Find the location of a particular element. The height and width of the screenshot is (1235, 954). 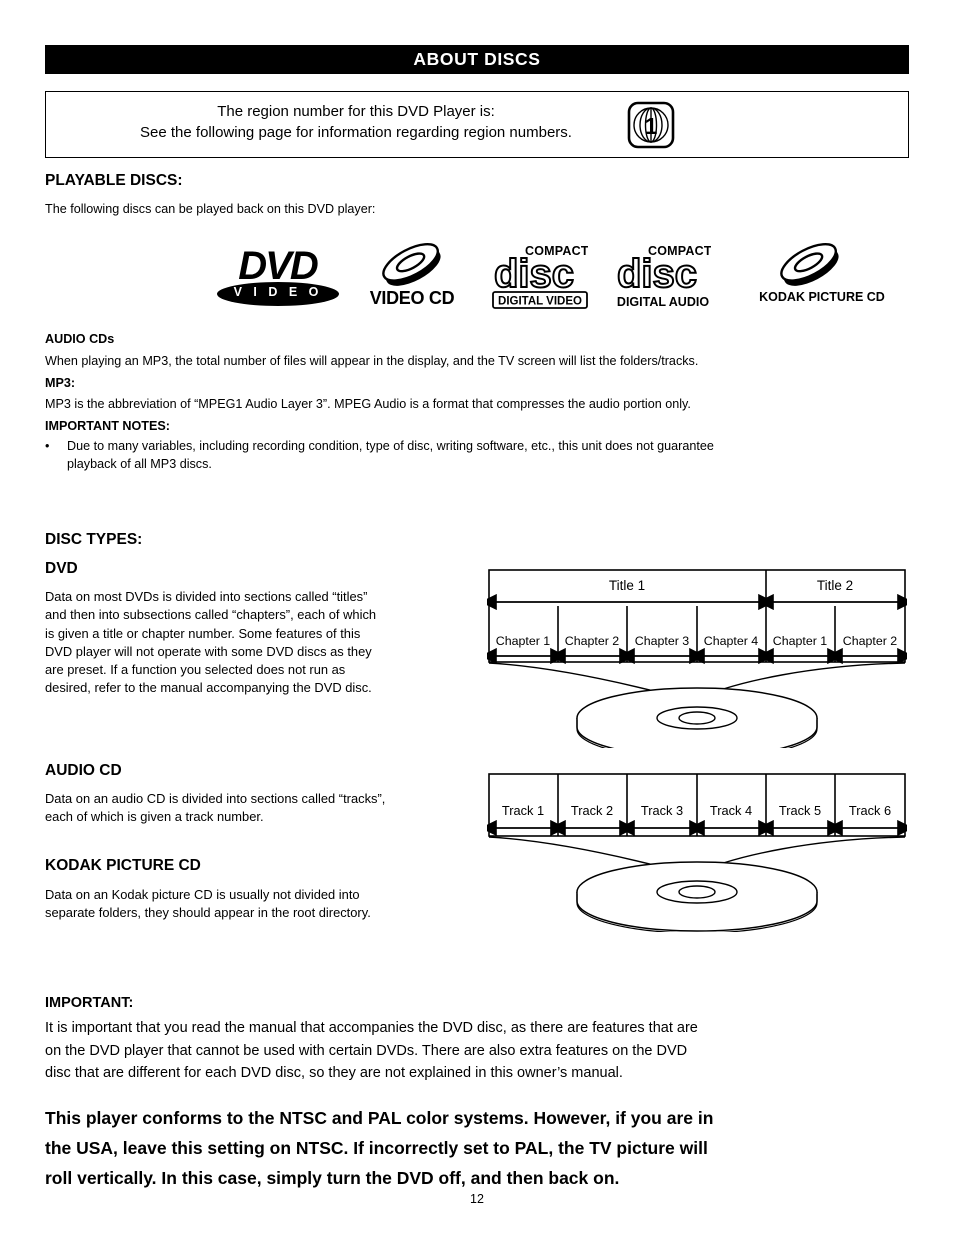

dvd-title-1-label: Title 1 is located at coordinates (627, 585).